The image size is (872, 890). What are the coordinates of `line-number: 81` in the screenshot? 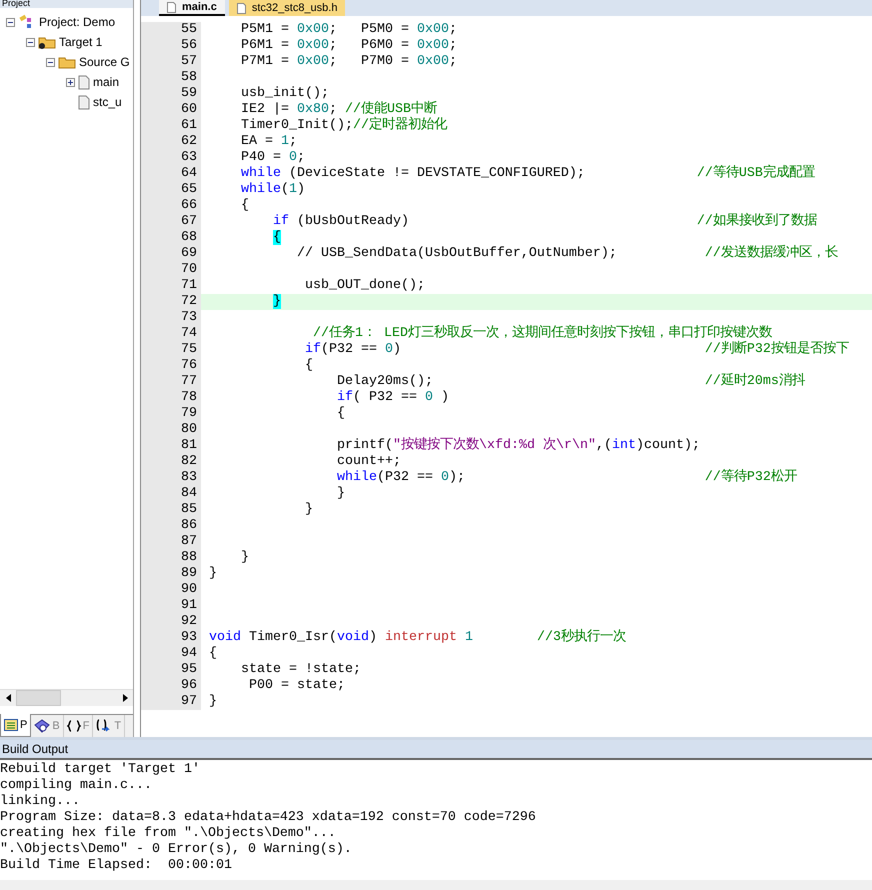 It's located at (171, 446).